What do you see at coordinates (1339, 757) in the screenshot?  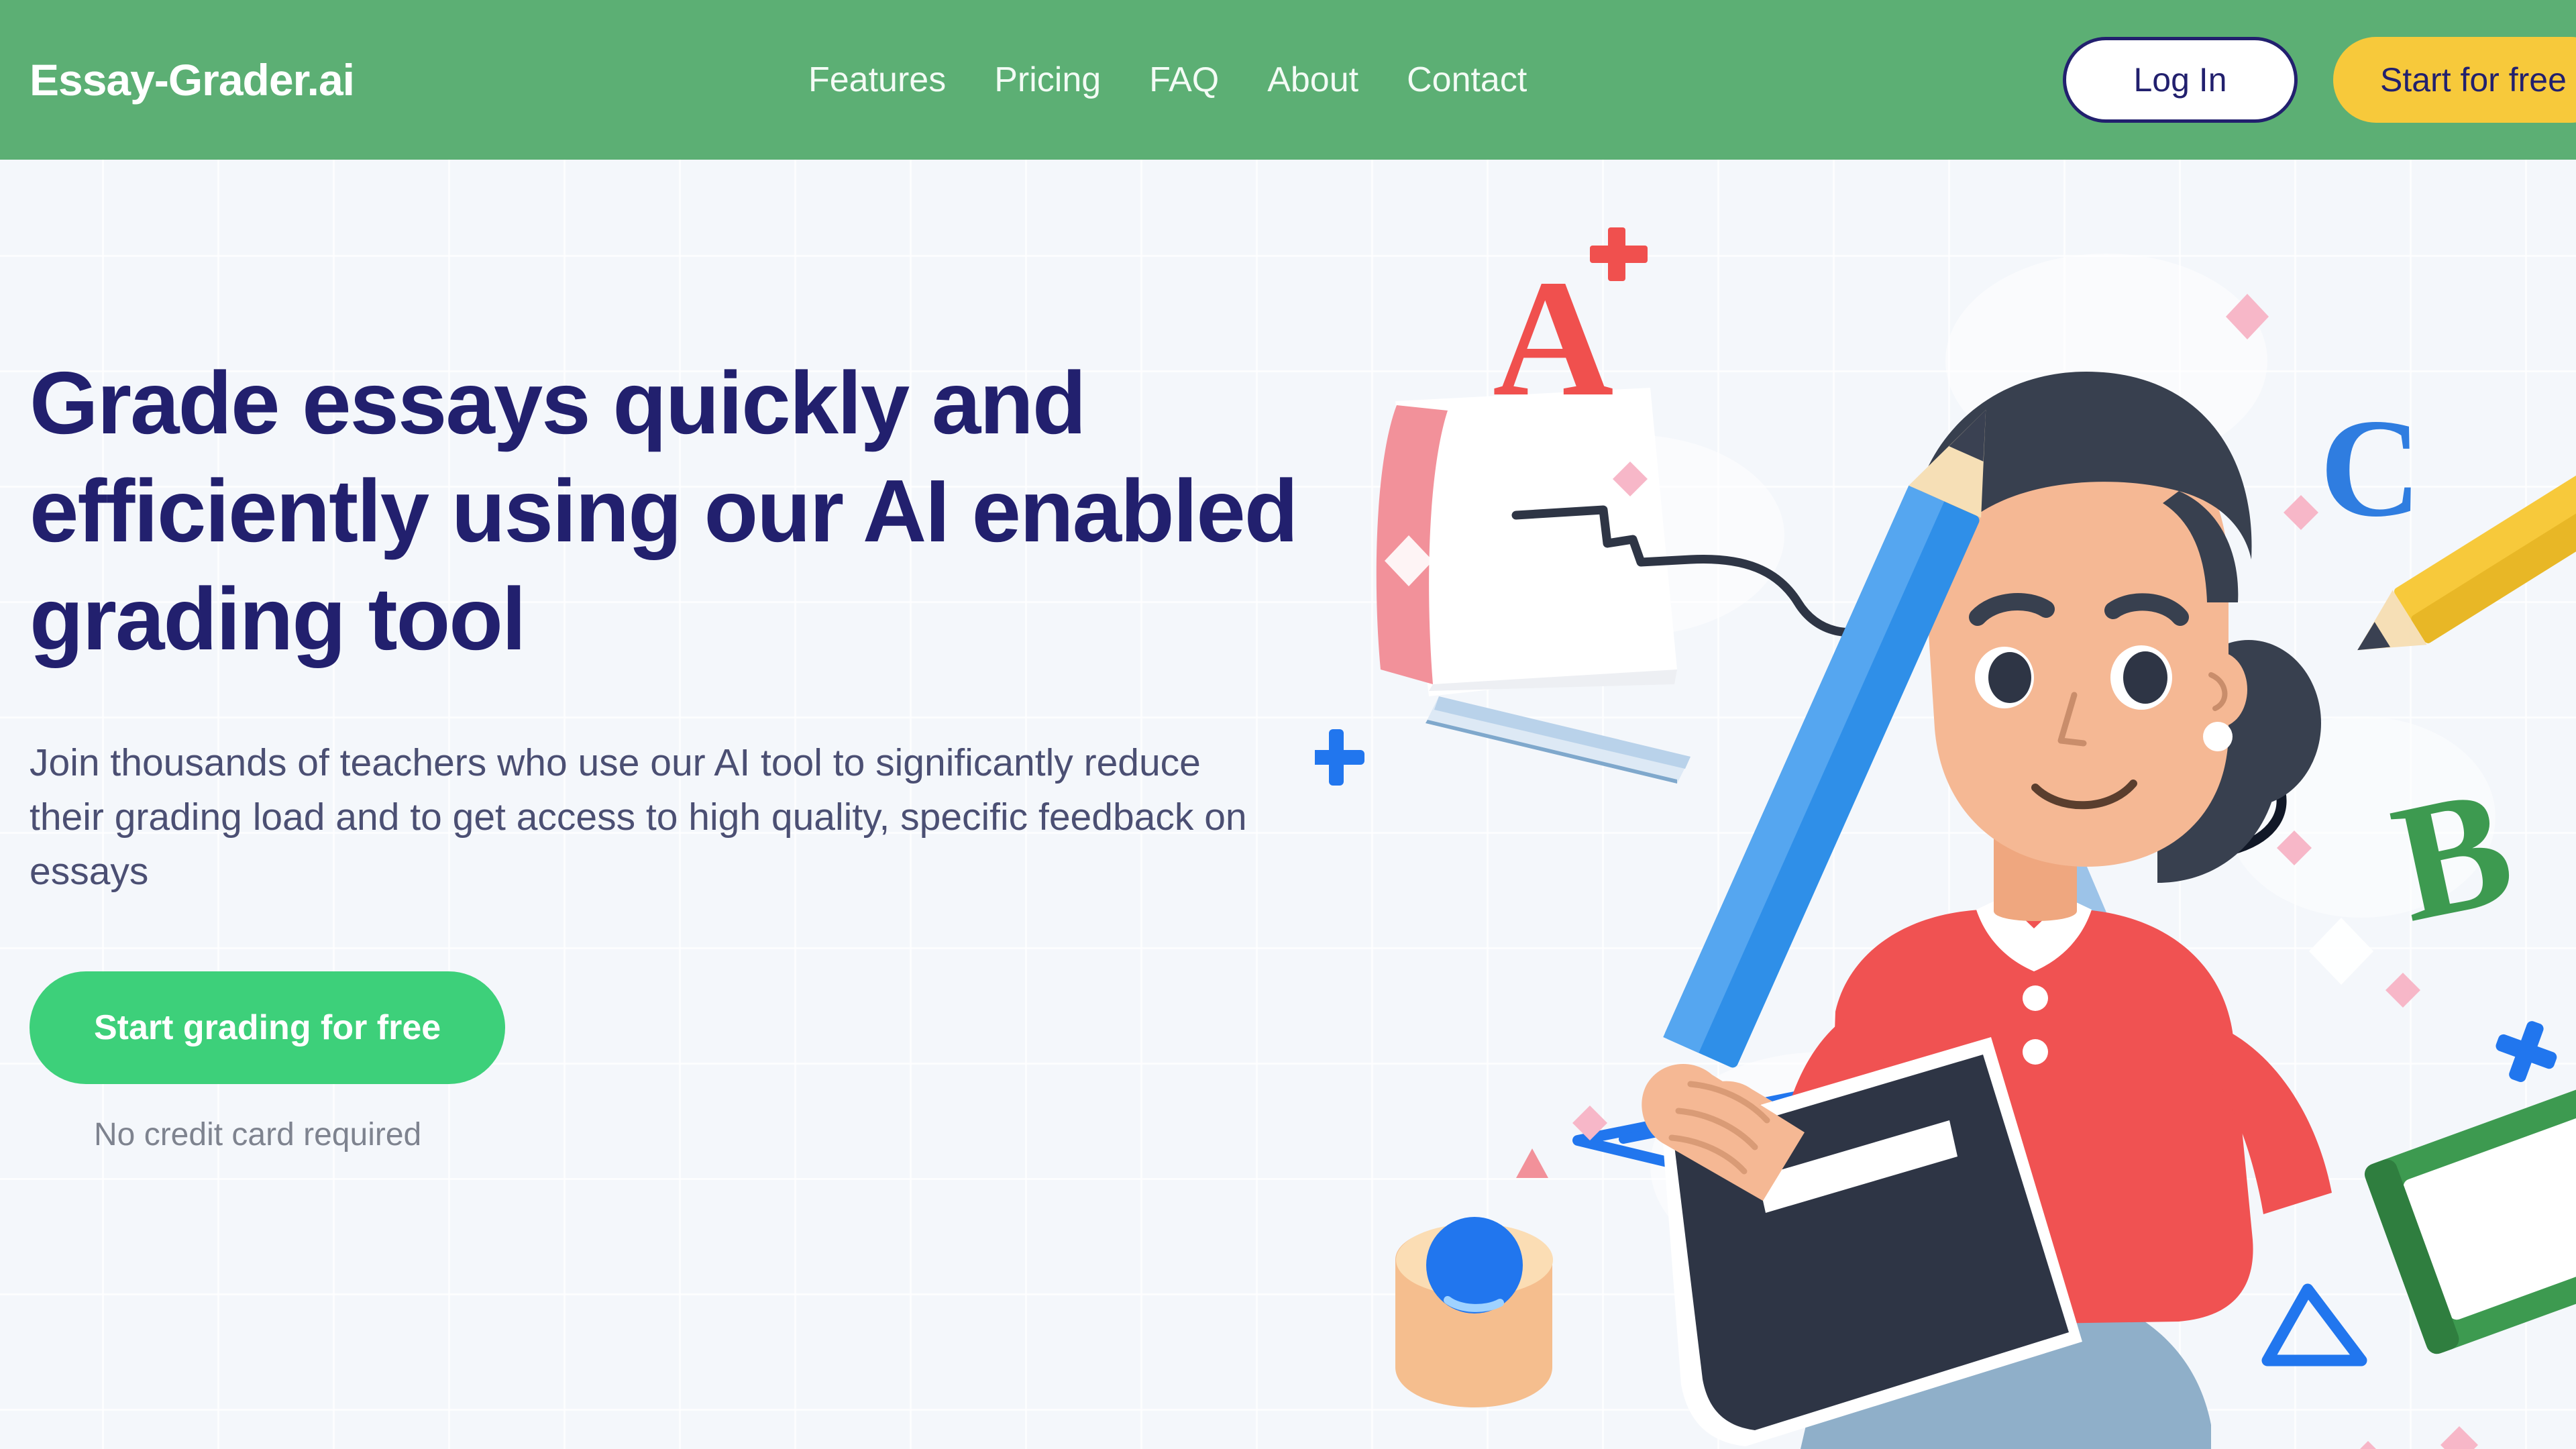 I see `plus-decor-left` at bounding box center [1339, 757].